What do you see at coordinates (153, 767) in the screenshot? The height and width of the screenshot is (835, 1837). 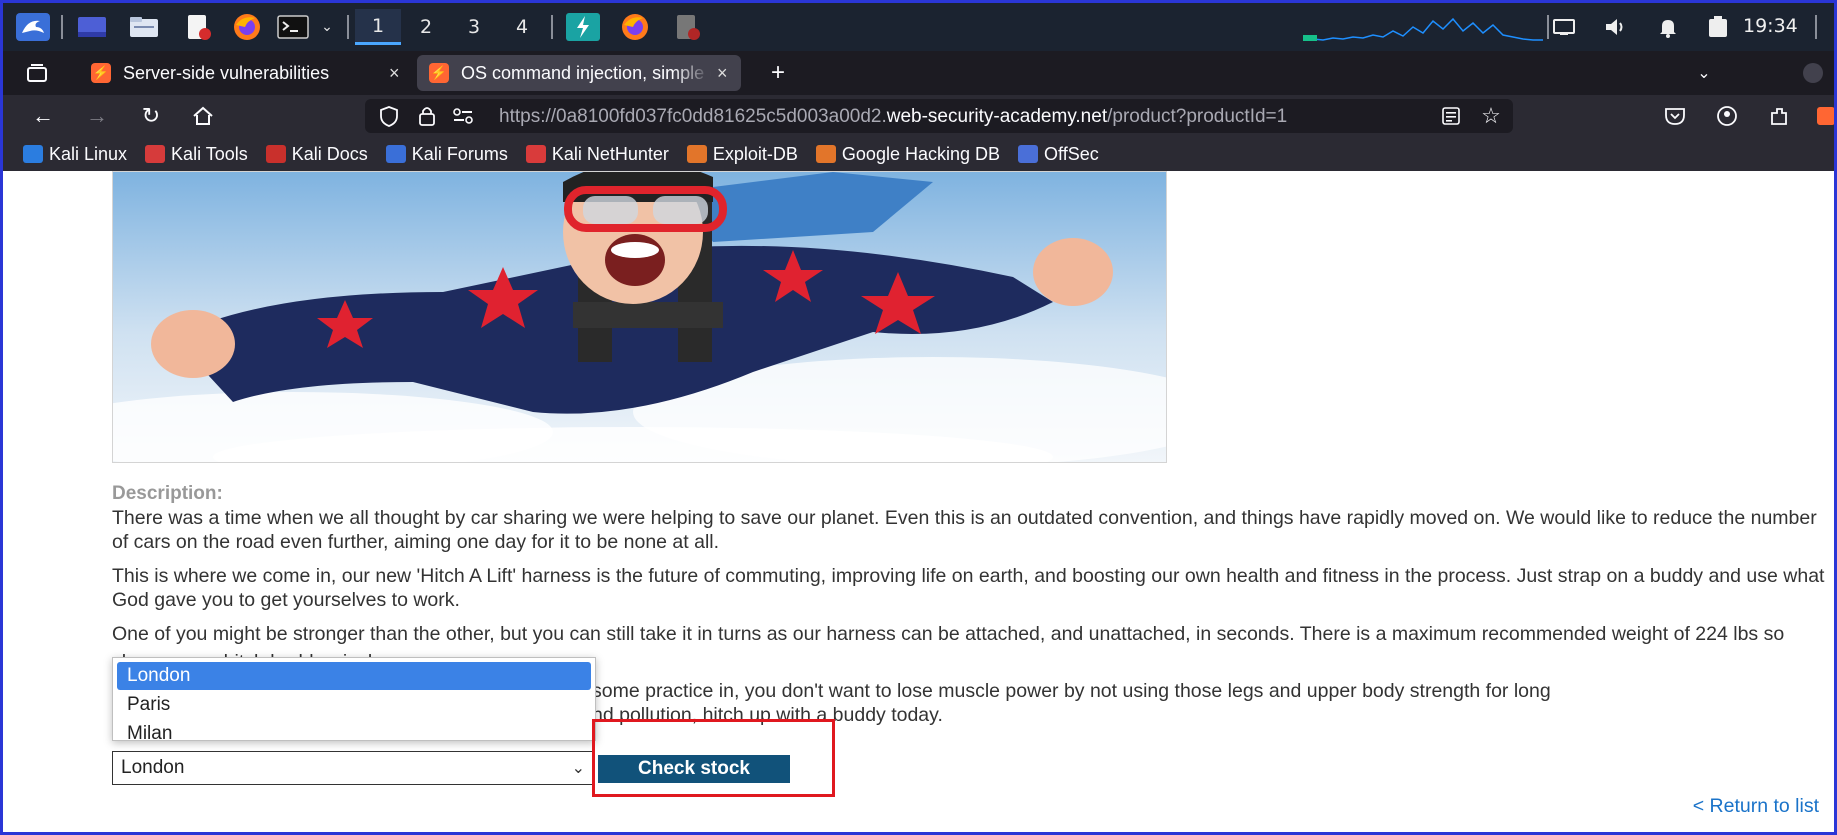 I see `store-select-value: London` at bounding box center [153, 767].